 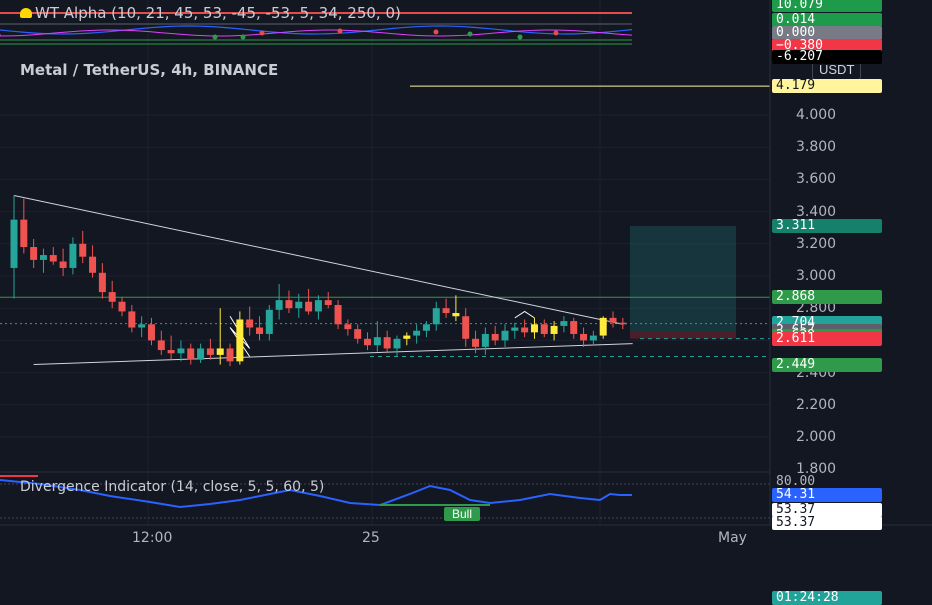 What do you see at coordinates (816, 115) in the screenshot?
I see `price-tick: 4.000` at bounding box center [816, 115].